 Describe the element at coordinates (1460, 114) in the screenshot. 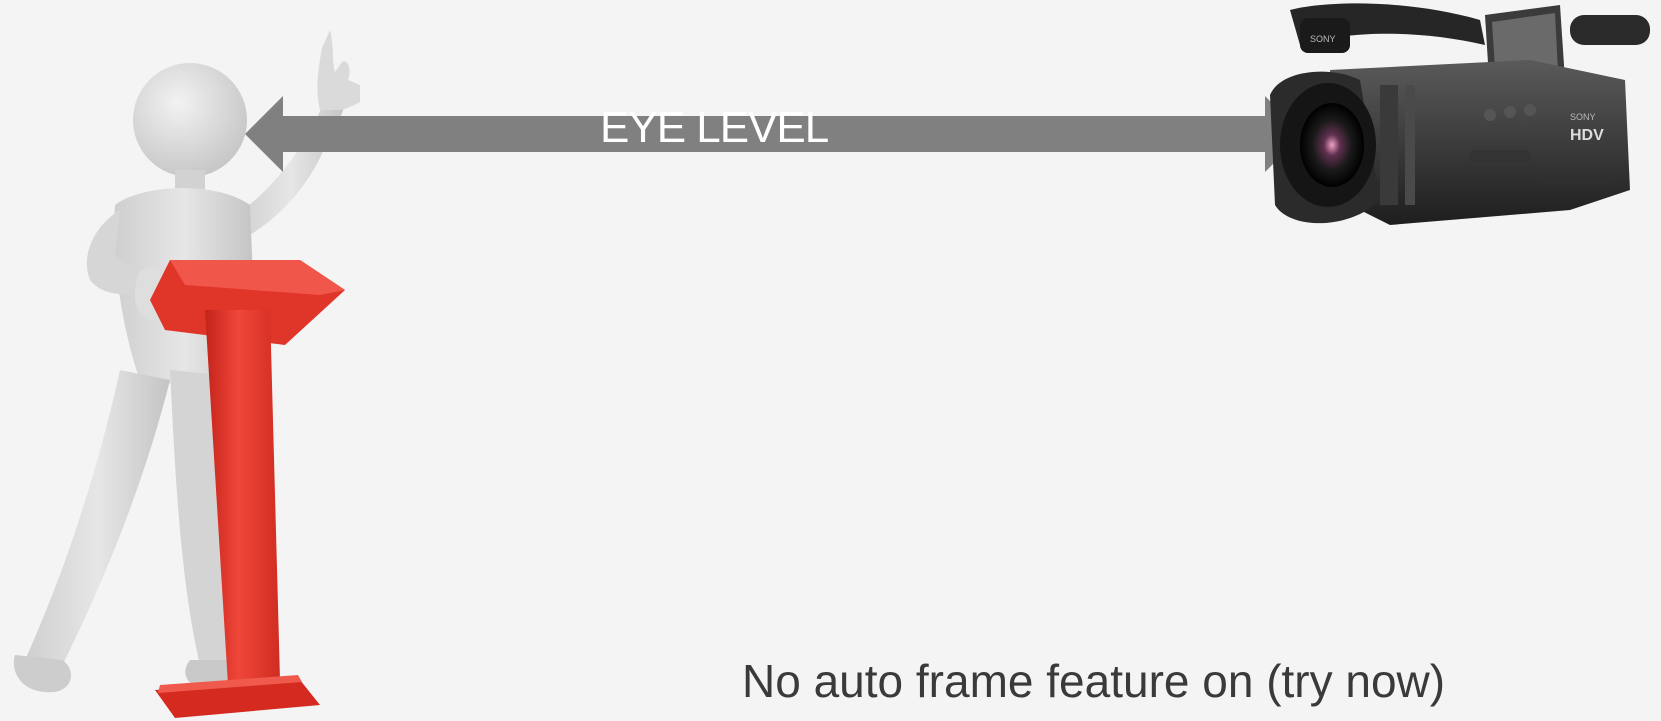

I see `video-camera-icon: SONY HDV SONY` at that location.